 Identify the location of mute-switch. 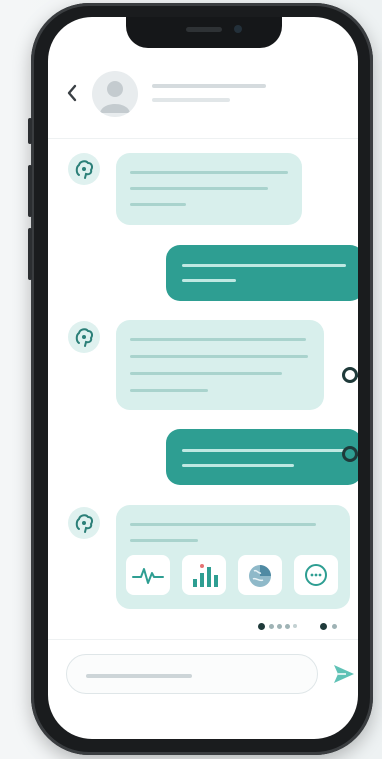
(30, 131).